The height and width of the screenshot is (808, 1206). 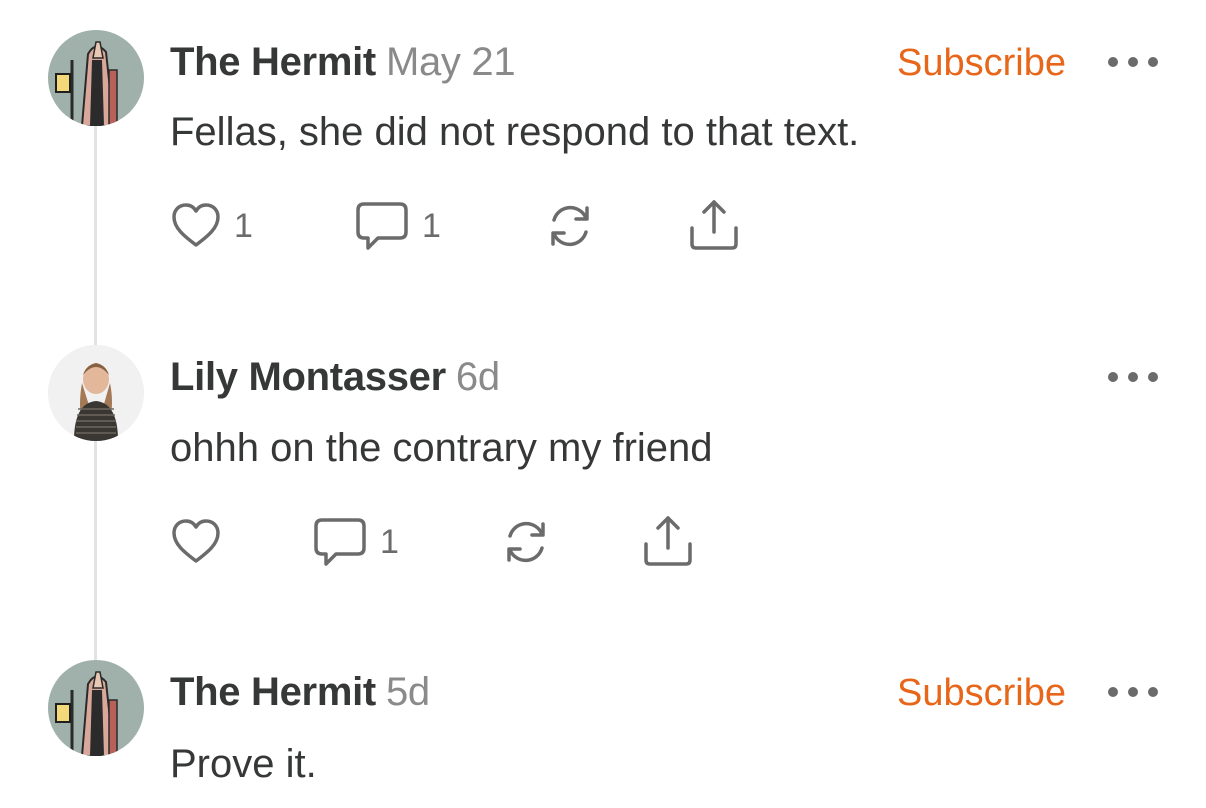 I want to click on avatar-lily-montasser, so click(x=96, y=393).